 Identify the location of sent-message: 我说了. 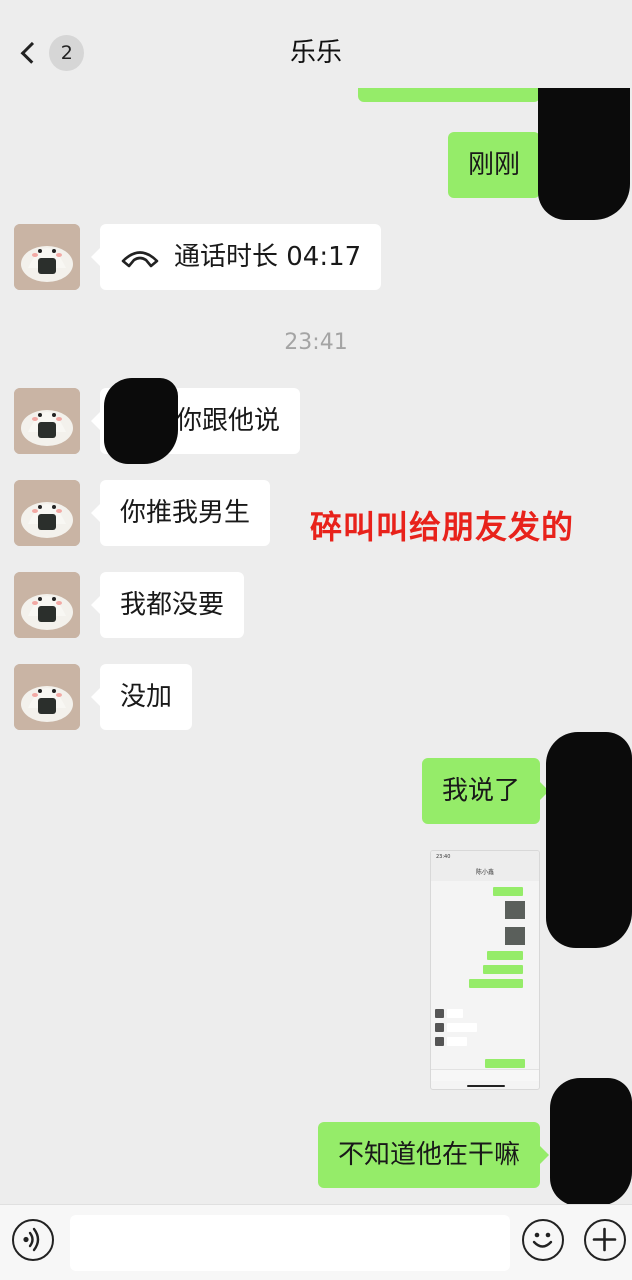
(485, 791).